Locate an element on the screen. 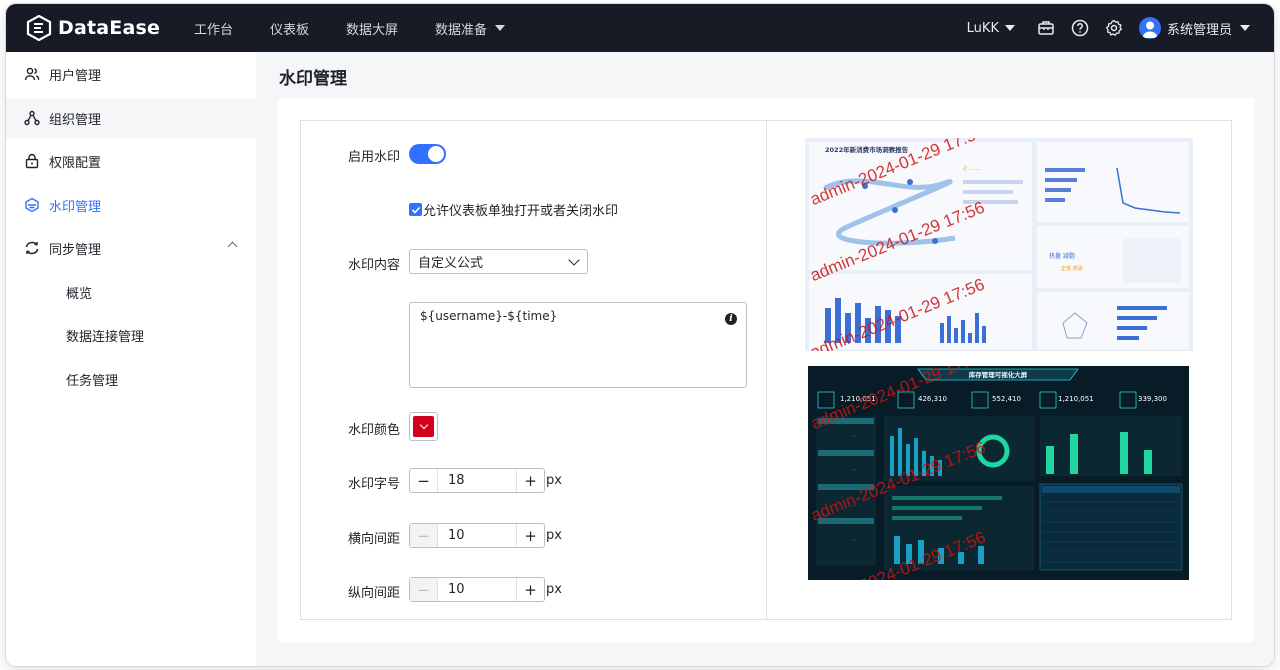  checkbox-checked-icon is located at coordinates (415, 209).